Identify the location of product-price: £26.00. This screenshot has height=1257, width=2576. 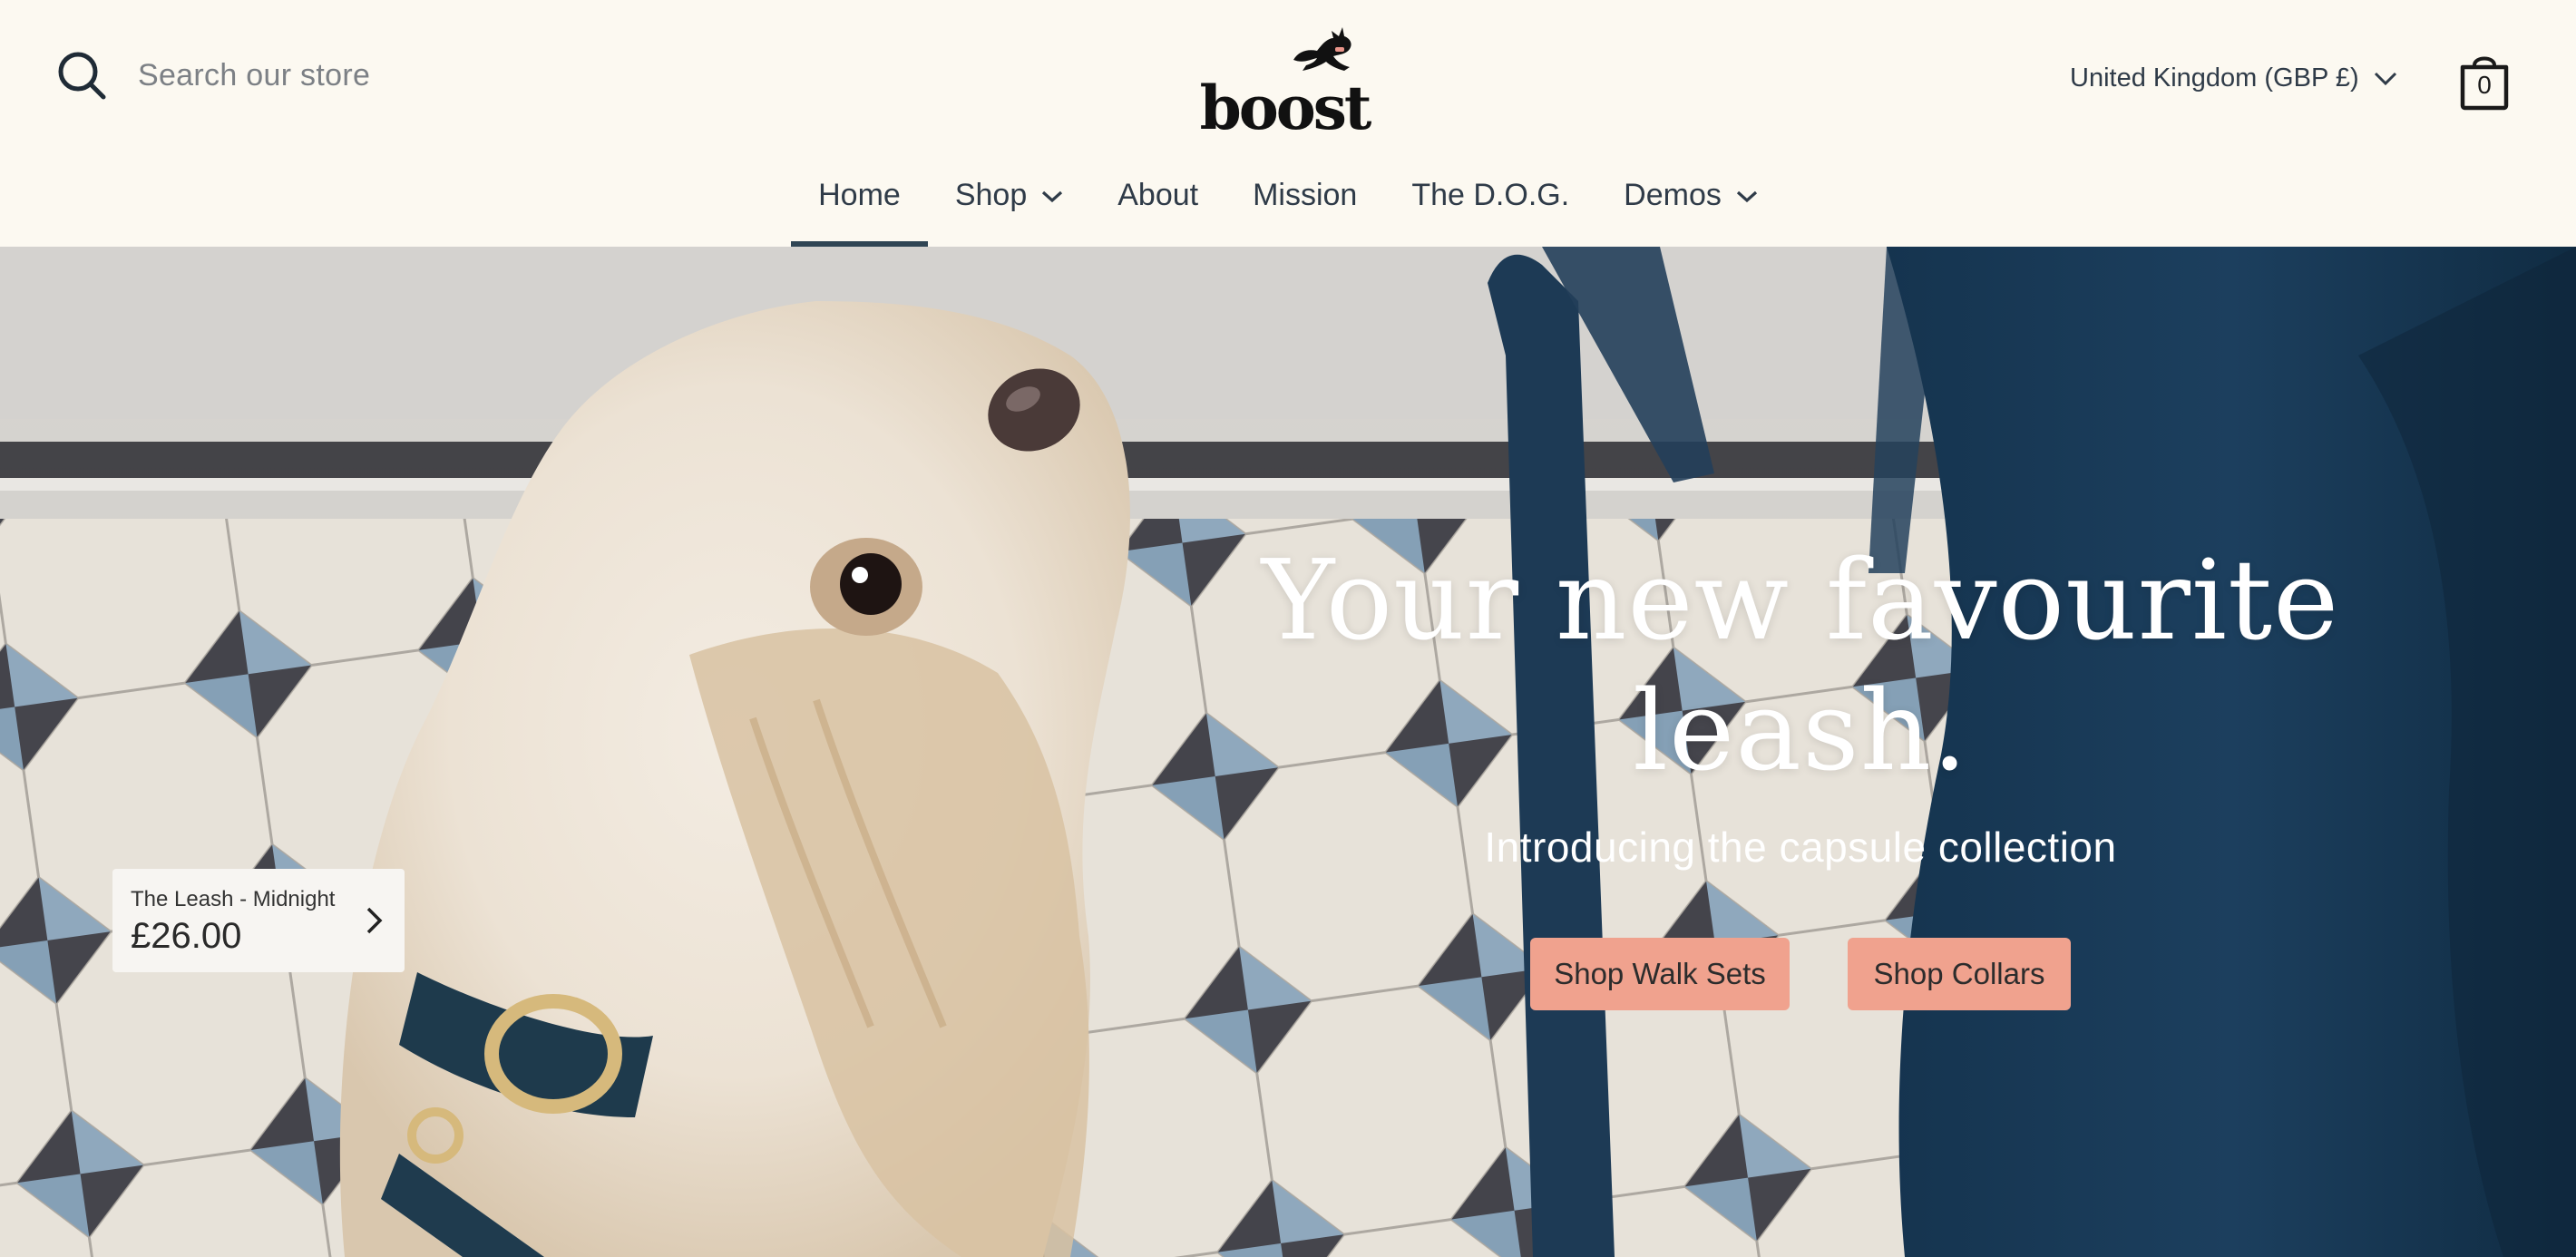
(186, 936).